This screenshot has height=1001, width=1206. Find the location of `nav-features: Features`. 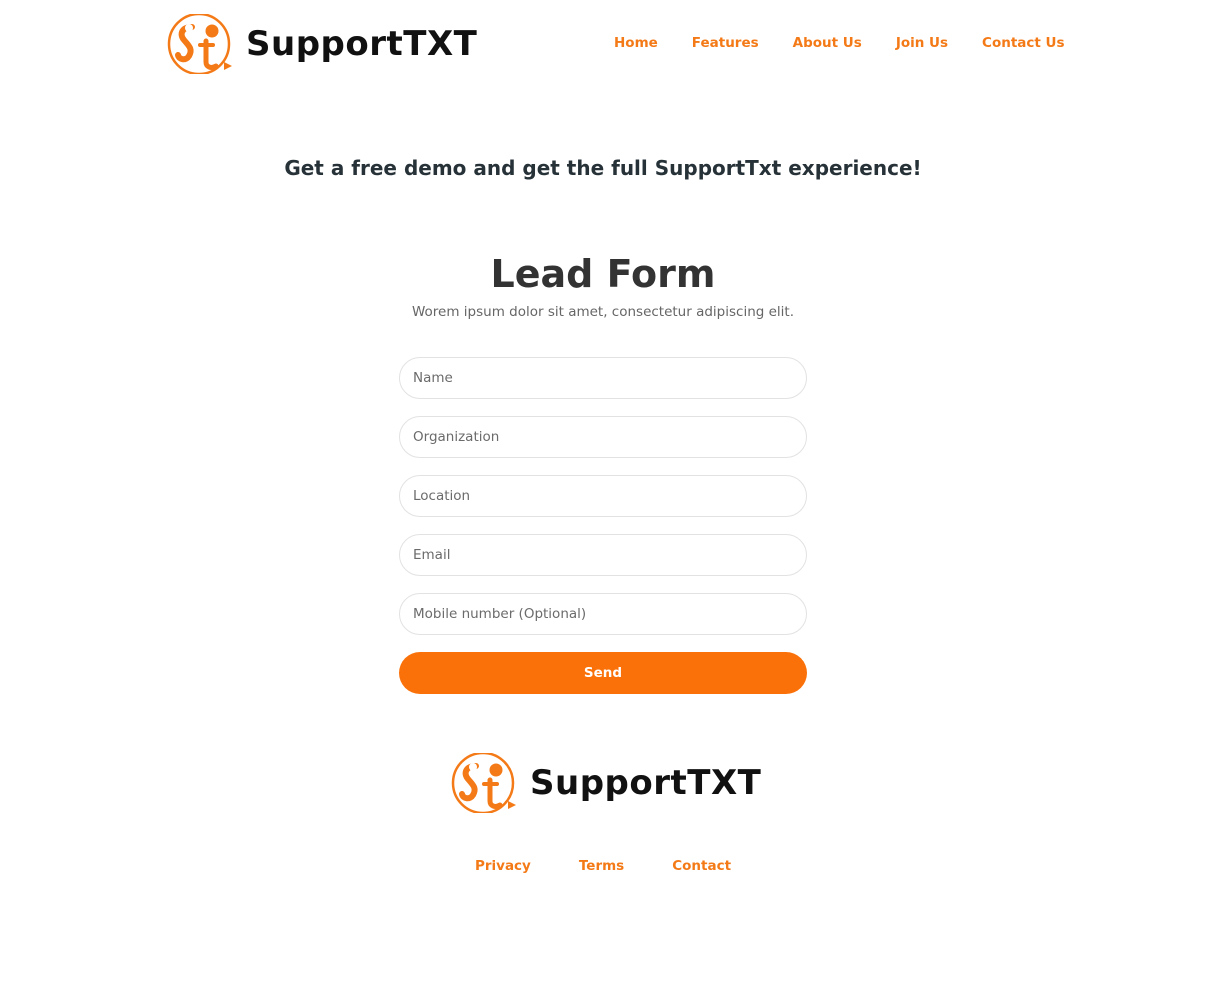

nav-features: Features is located at coordinates (725, 43).